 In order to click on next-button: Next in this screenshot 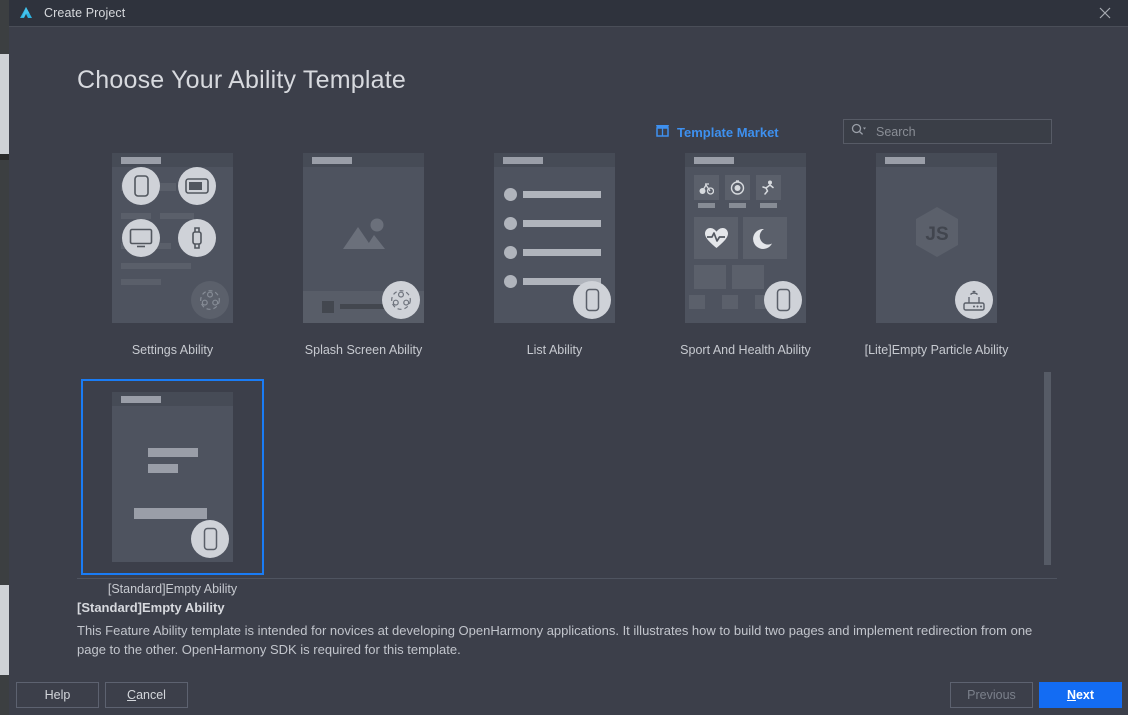, I will do `click(1080, 695)`.